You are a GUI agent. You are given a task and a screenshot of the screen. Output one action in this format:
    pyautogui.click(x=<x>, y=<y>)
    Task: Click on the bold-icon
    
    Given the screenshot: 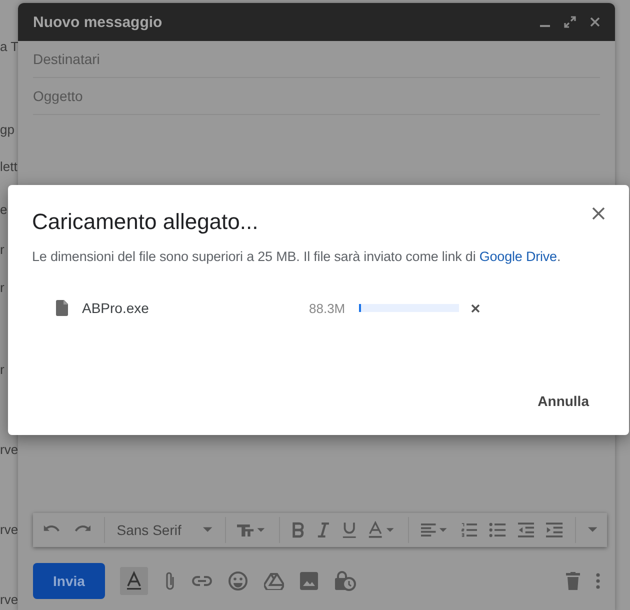 What is the action you would take?
    pyautogui.click(x=298, y=530)
    